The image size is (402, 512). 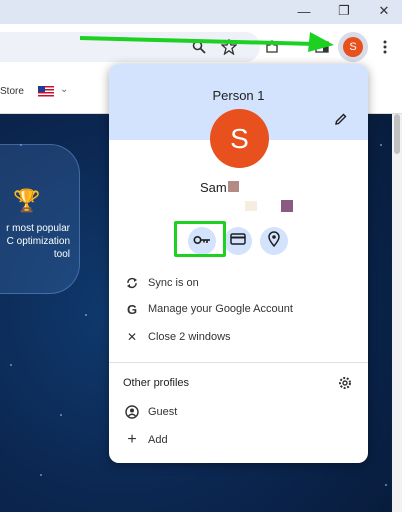 What do you see at coordinates (132, 283) in the screenshot?
I see `sync-icon` at bounding box center [132, 283].